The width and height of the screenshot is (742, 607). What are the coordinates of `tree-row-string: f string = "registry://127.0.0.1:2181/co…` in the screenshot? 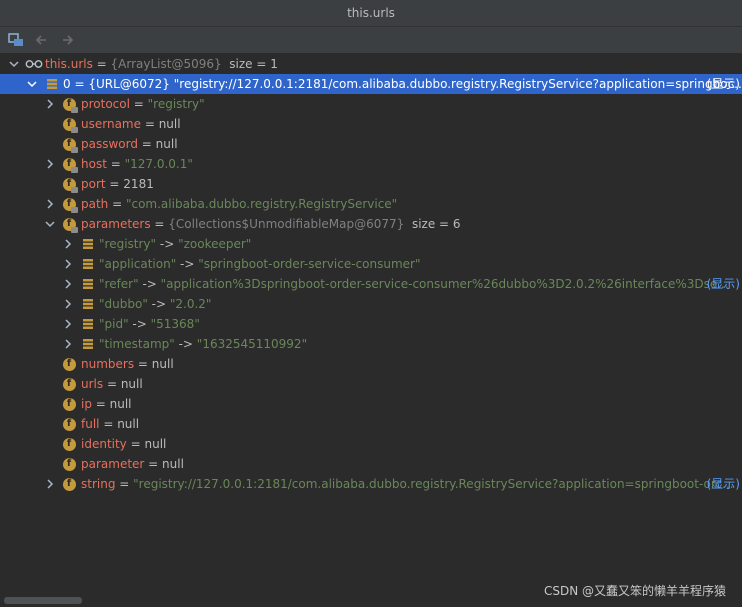 It's located at (371, 484).